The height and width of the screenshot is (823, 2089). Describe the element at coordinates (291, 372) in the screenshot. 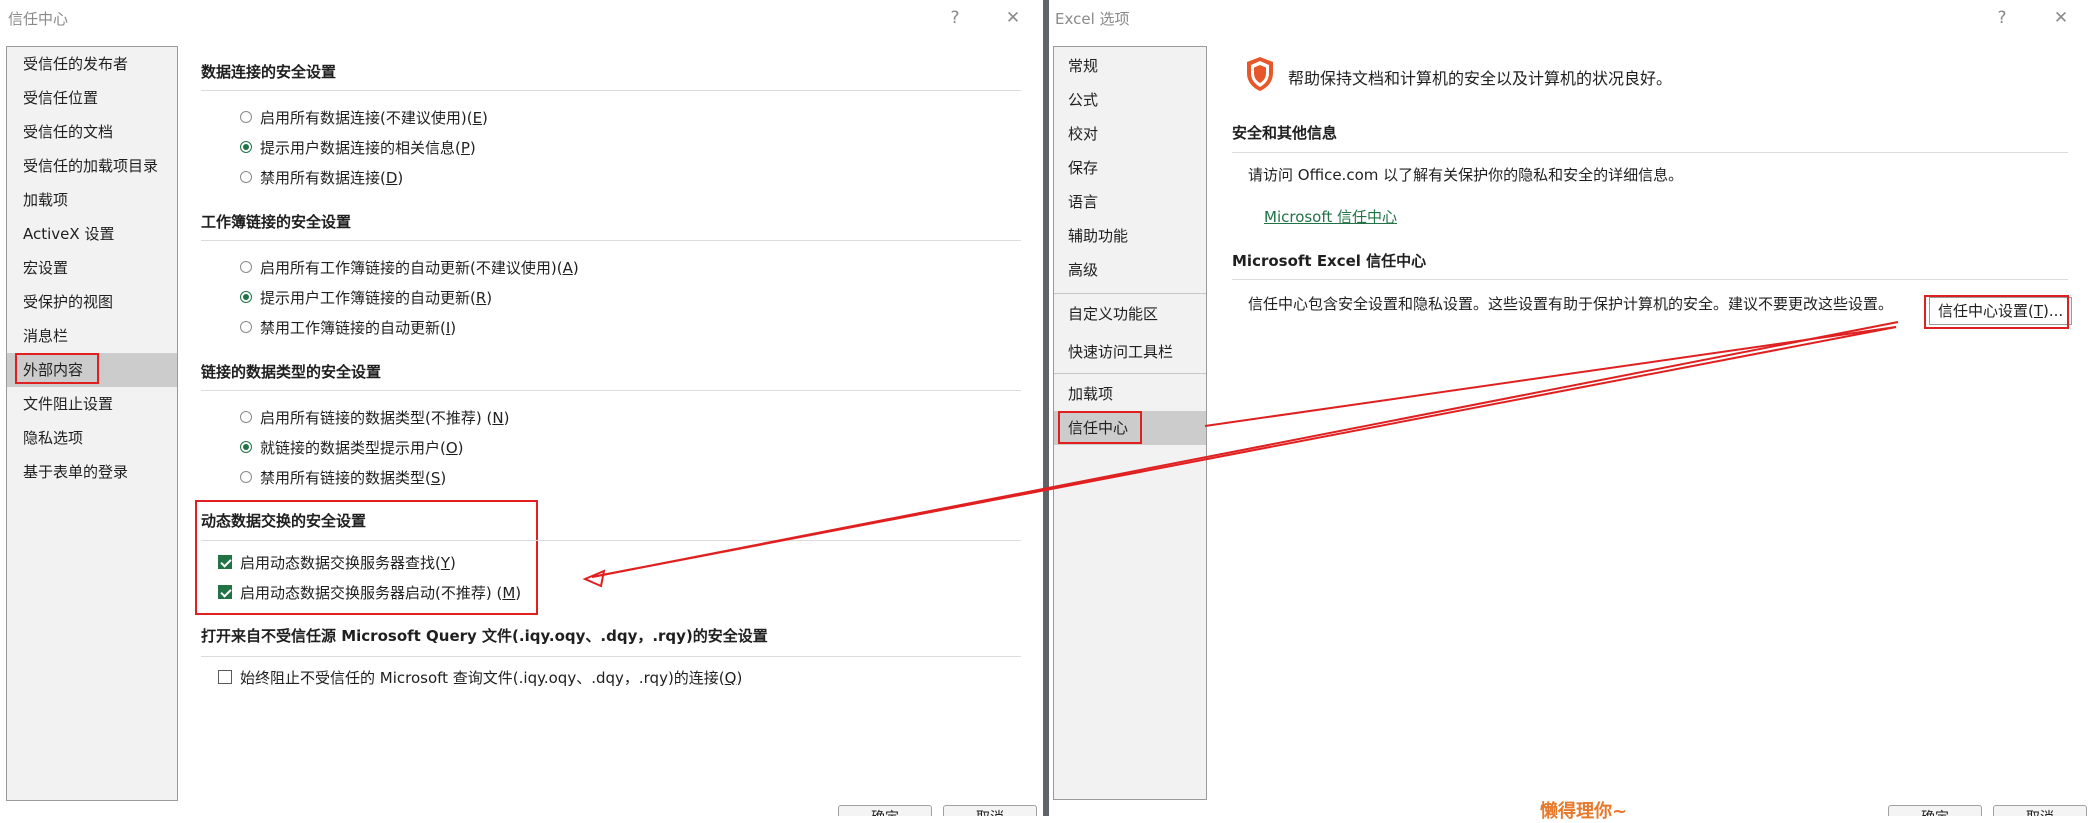

I see `section-title-linked-data-types: 链接的数据类型的安全设置` at that location.